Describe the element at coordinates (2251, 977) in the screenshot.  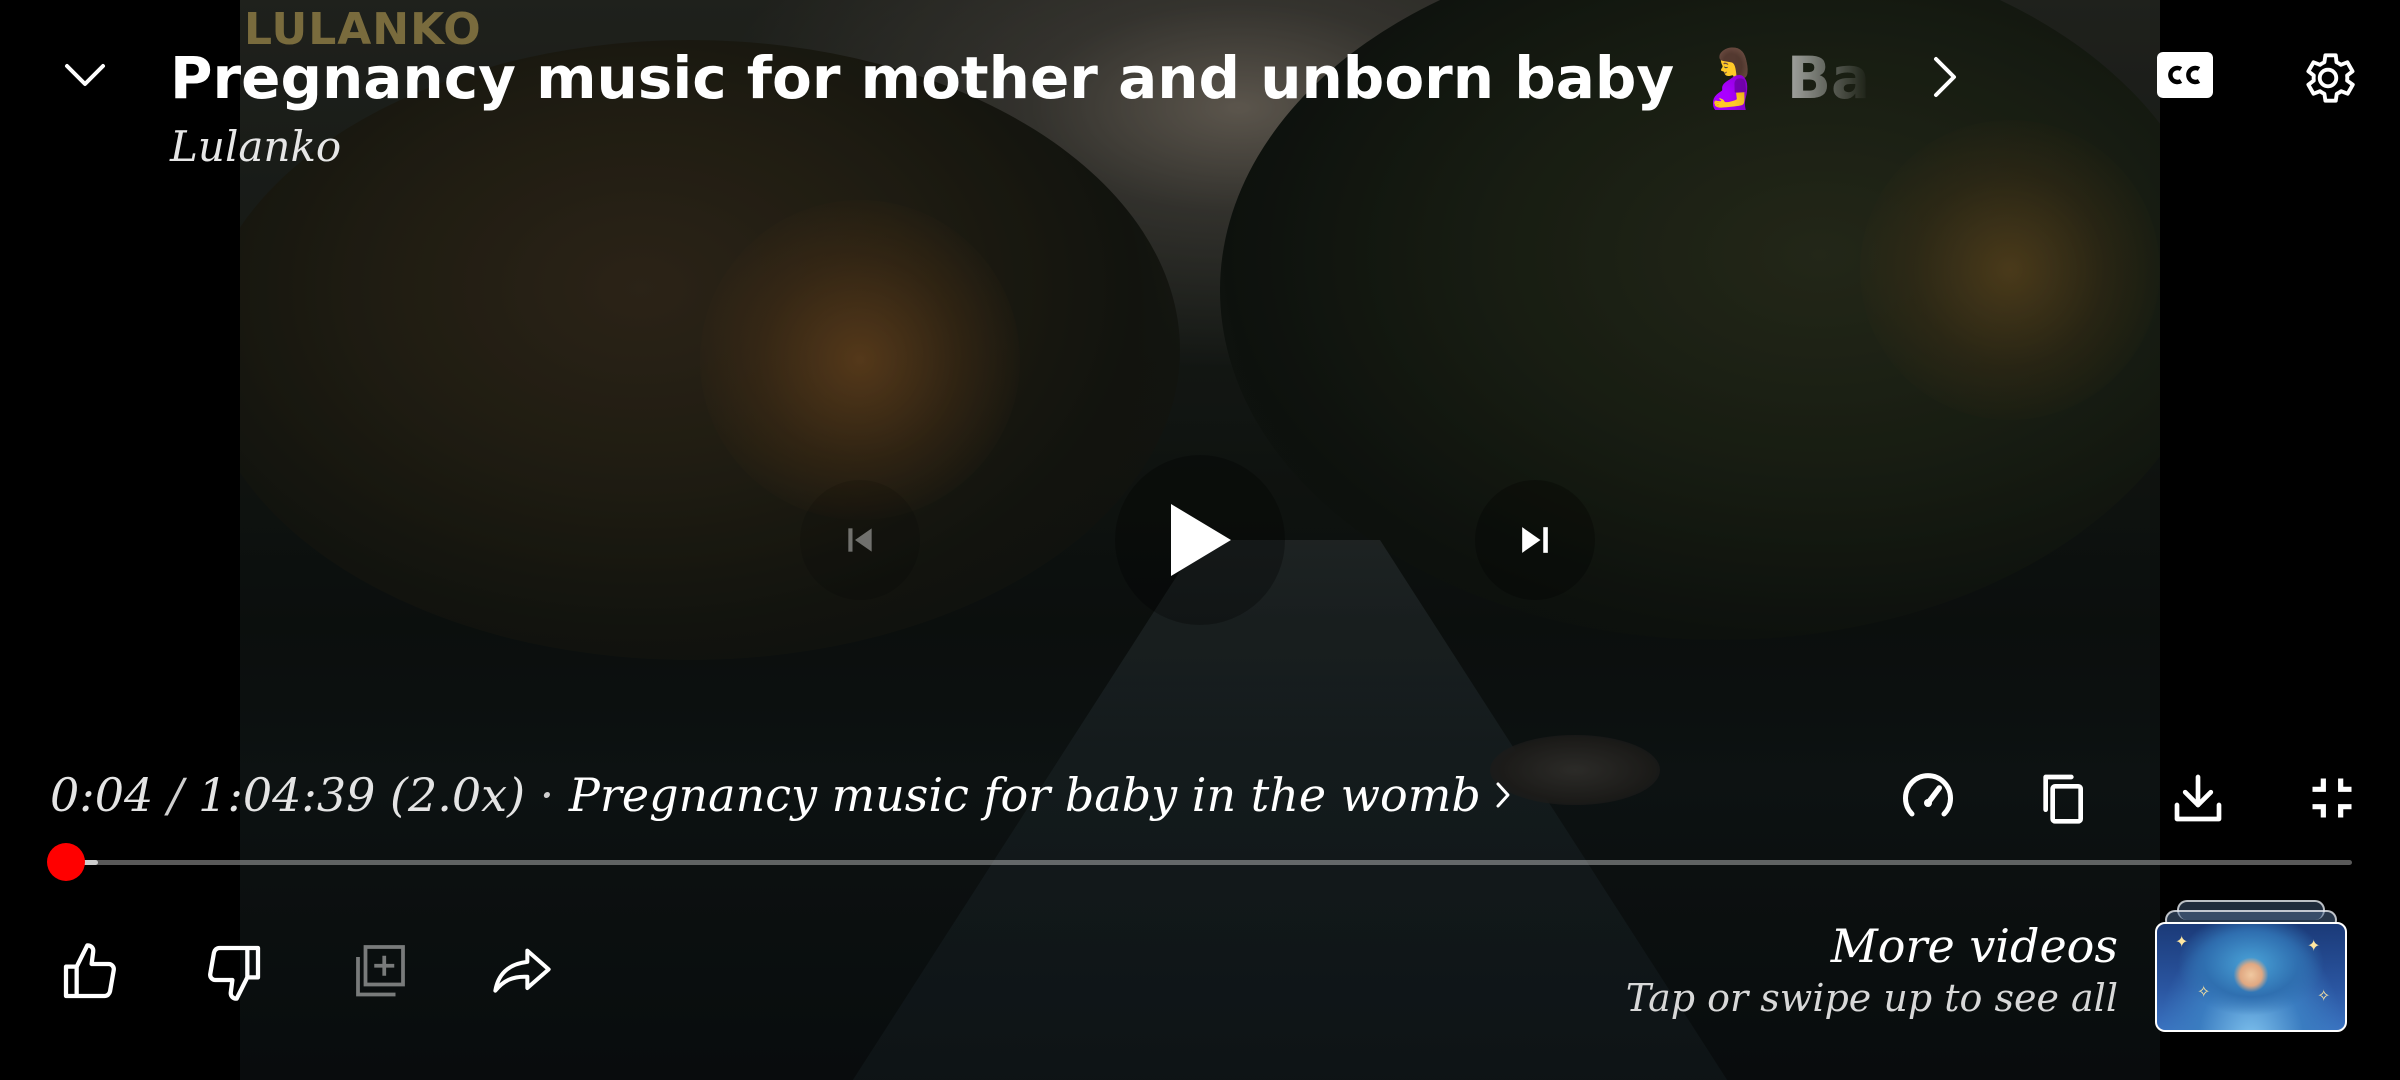
I see `sleeping-baby-thumbnail-image: ✦ ✦ ✧ ✧` at that location.